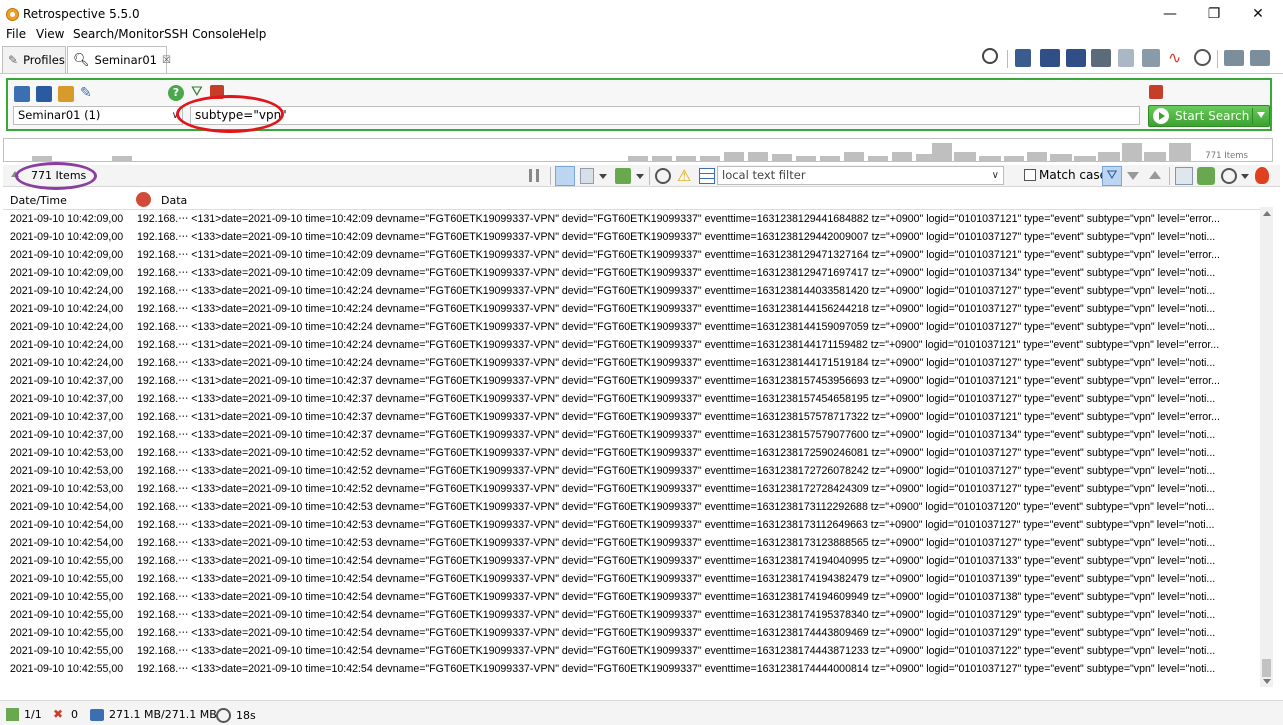 The height and width of the screenshot is (725, 1283). I want to click on new-search-icon, so click(990, 56).